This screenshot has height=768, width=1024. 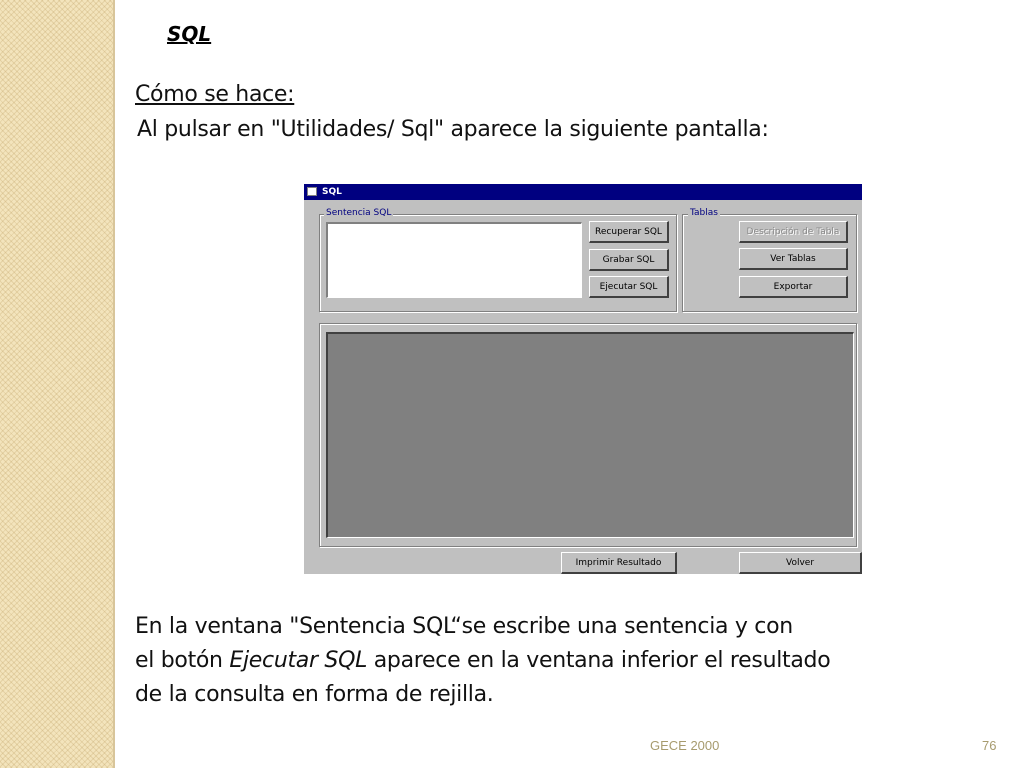 What do you see at coordinates (629, 232) in the screenshot?
I see `recuperar-sql-button: Recuperar SQL` at bounding box center [629, 232].